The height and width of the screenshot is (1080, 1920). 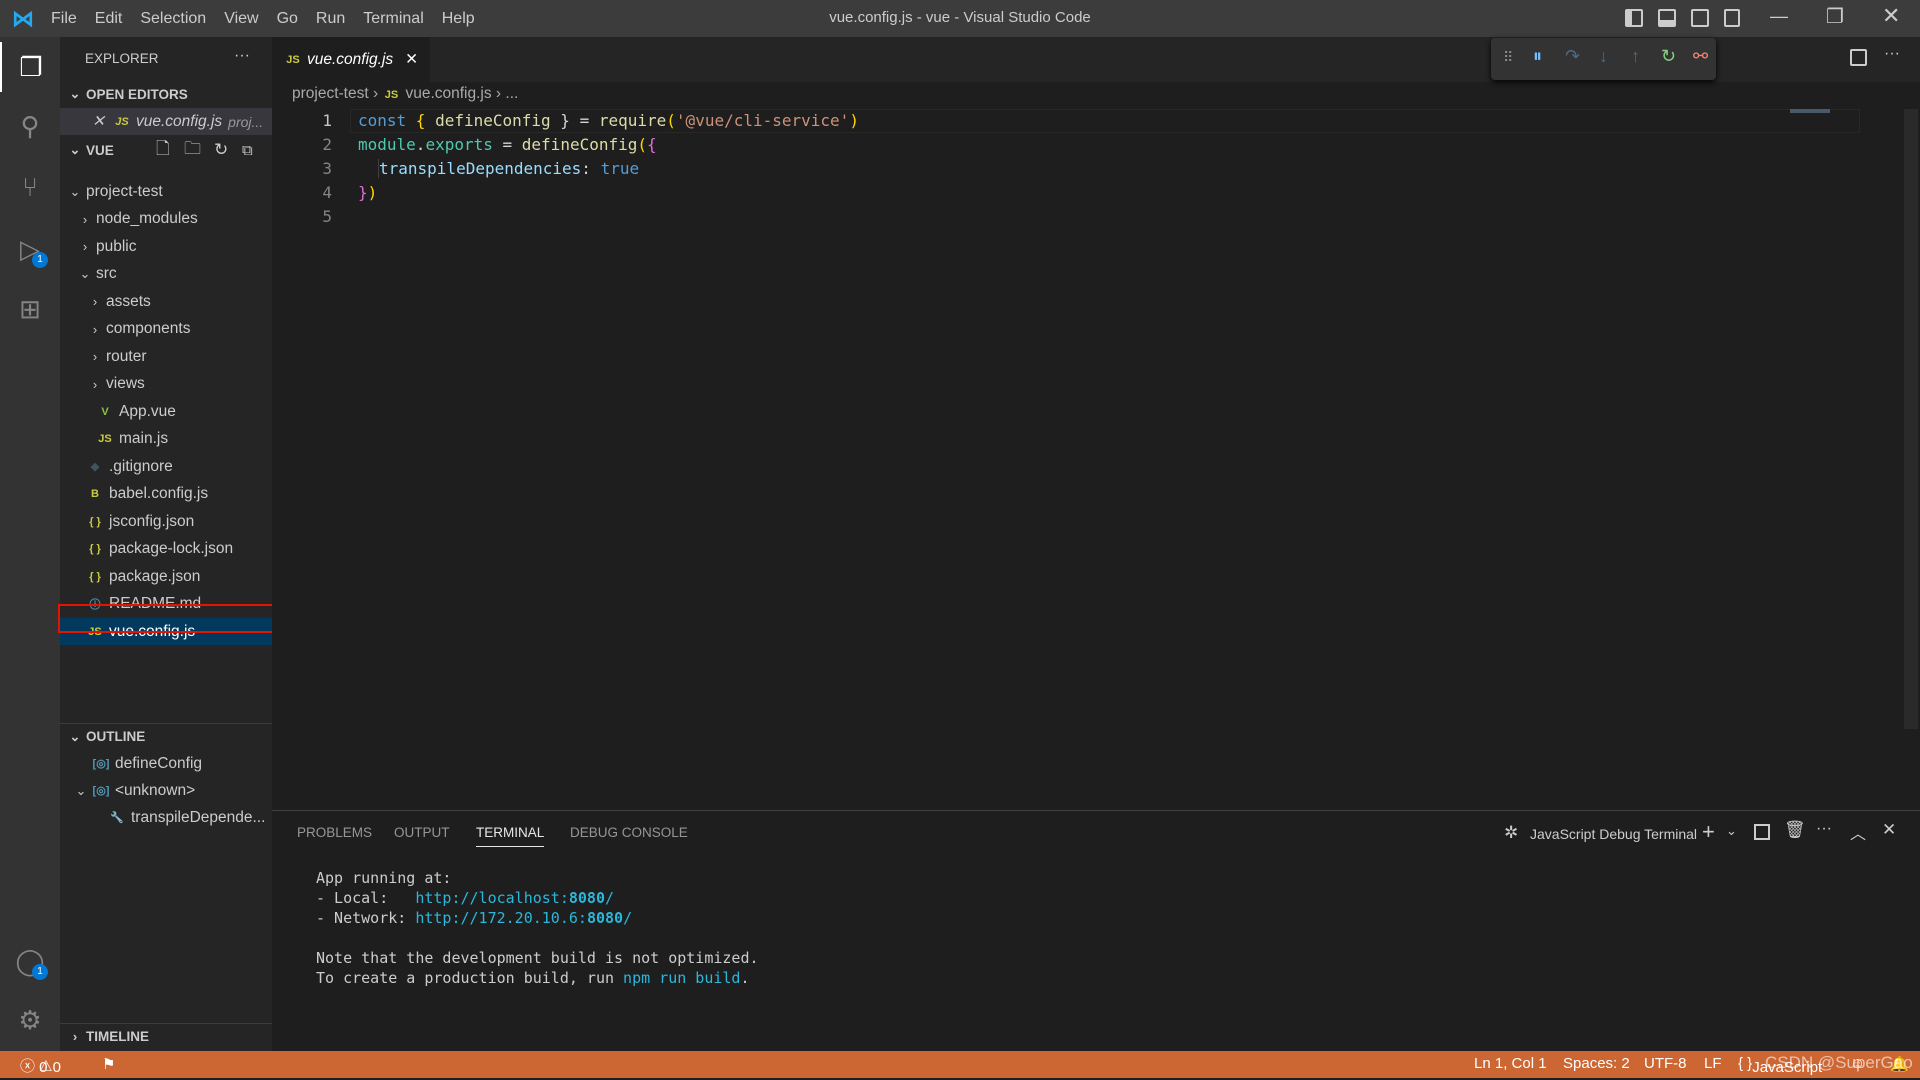 I want to click on collapse-all-icon: ⧉, so click(x=247, y=150).